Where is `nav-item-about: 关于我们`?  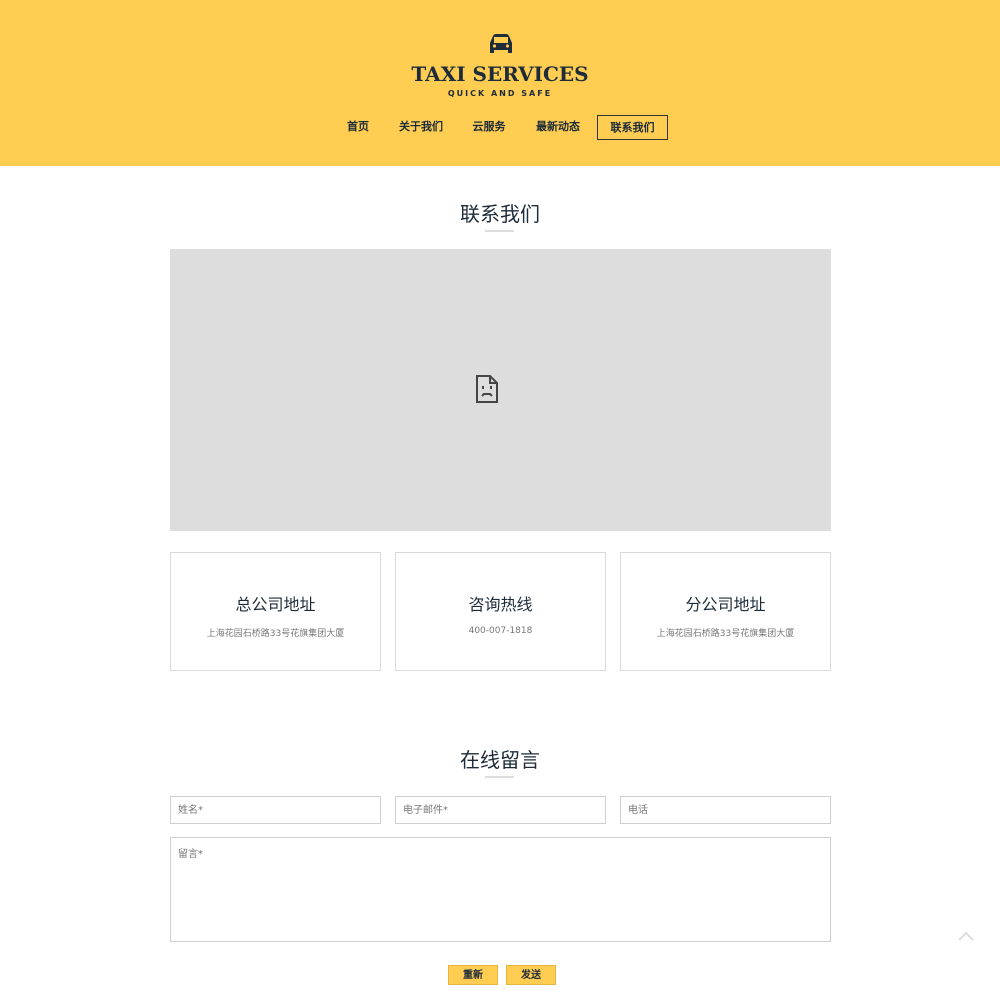
nav-item-about: 关于我们 is located at coordinates (421, 126).